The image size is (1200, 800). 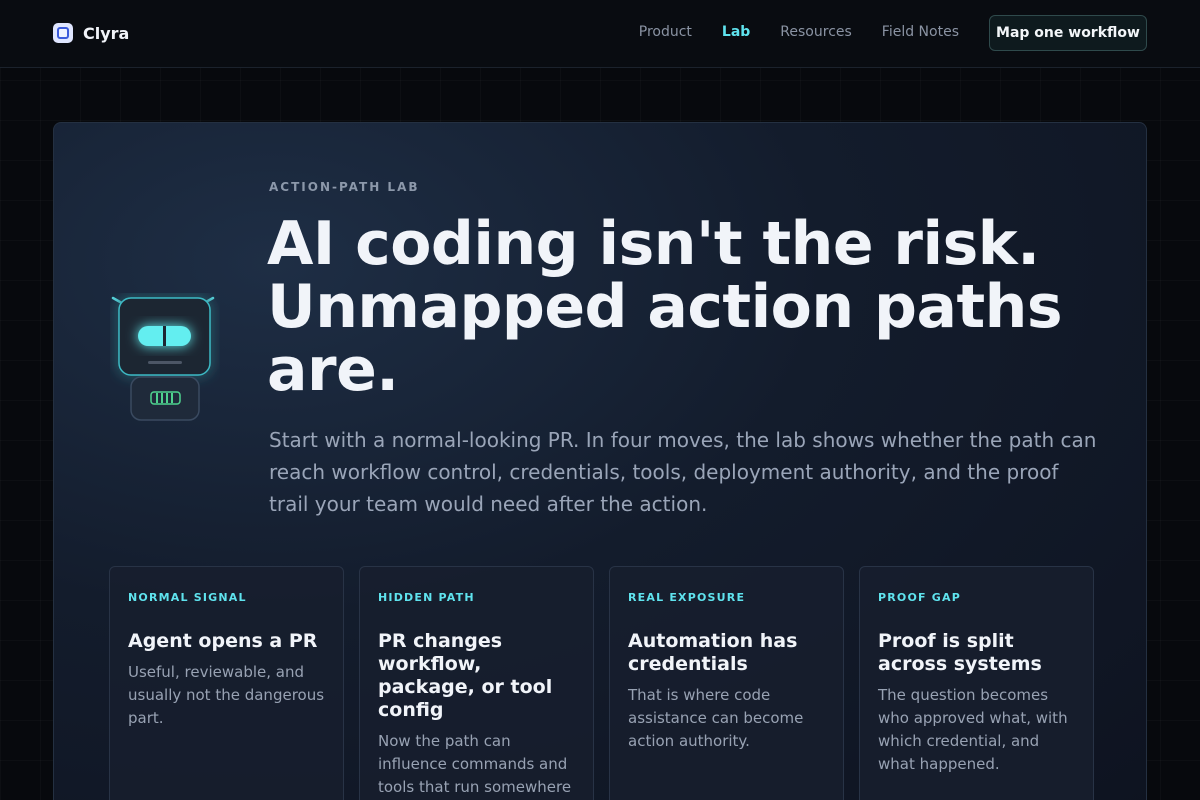 What do you see at coordinates (1068, 33) in the screenshot?
I see `map-workflow-button: Map one workflow` at bounding box center [1068, 33].